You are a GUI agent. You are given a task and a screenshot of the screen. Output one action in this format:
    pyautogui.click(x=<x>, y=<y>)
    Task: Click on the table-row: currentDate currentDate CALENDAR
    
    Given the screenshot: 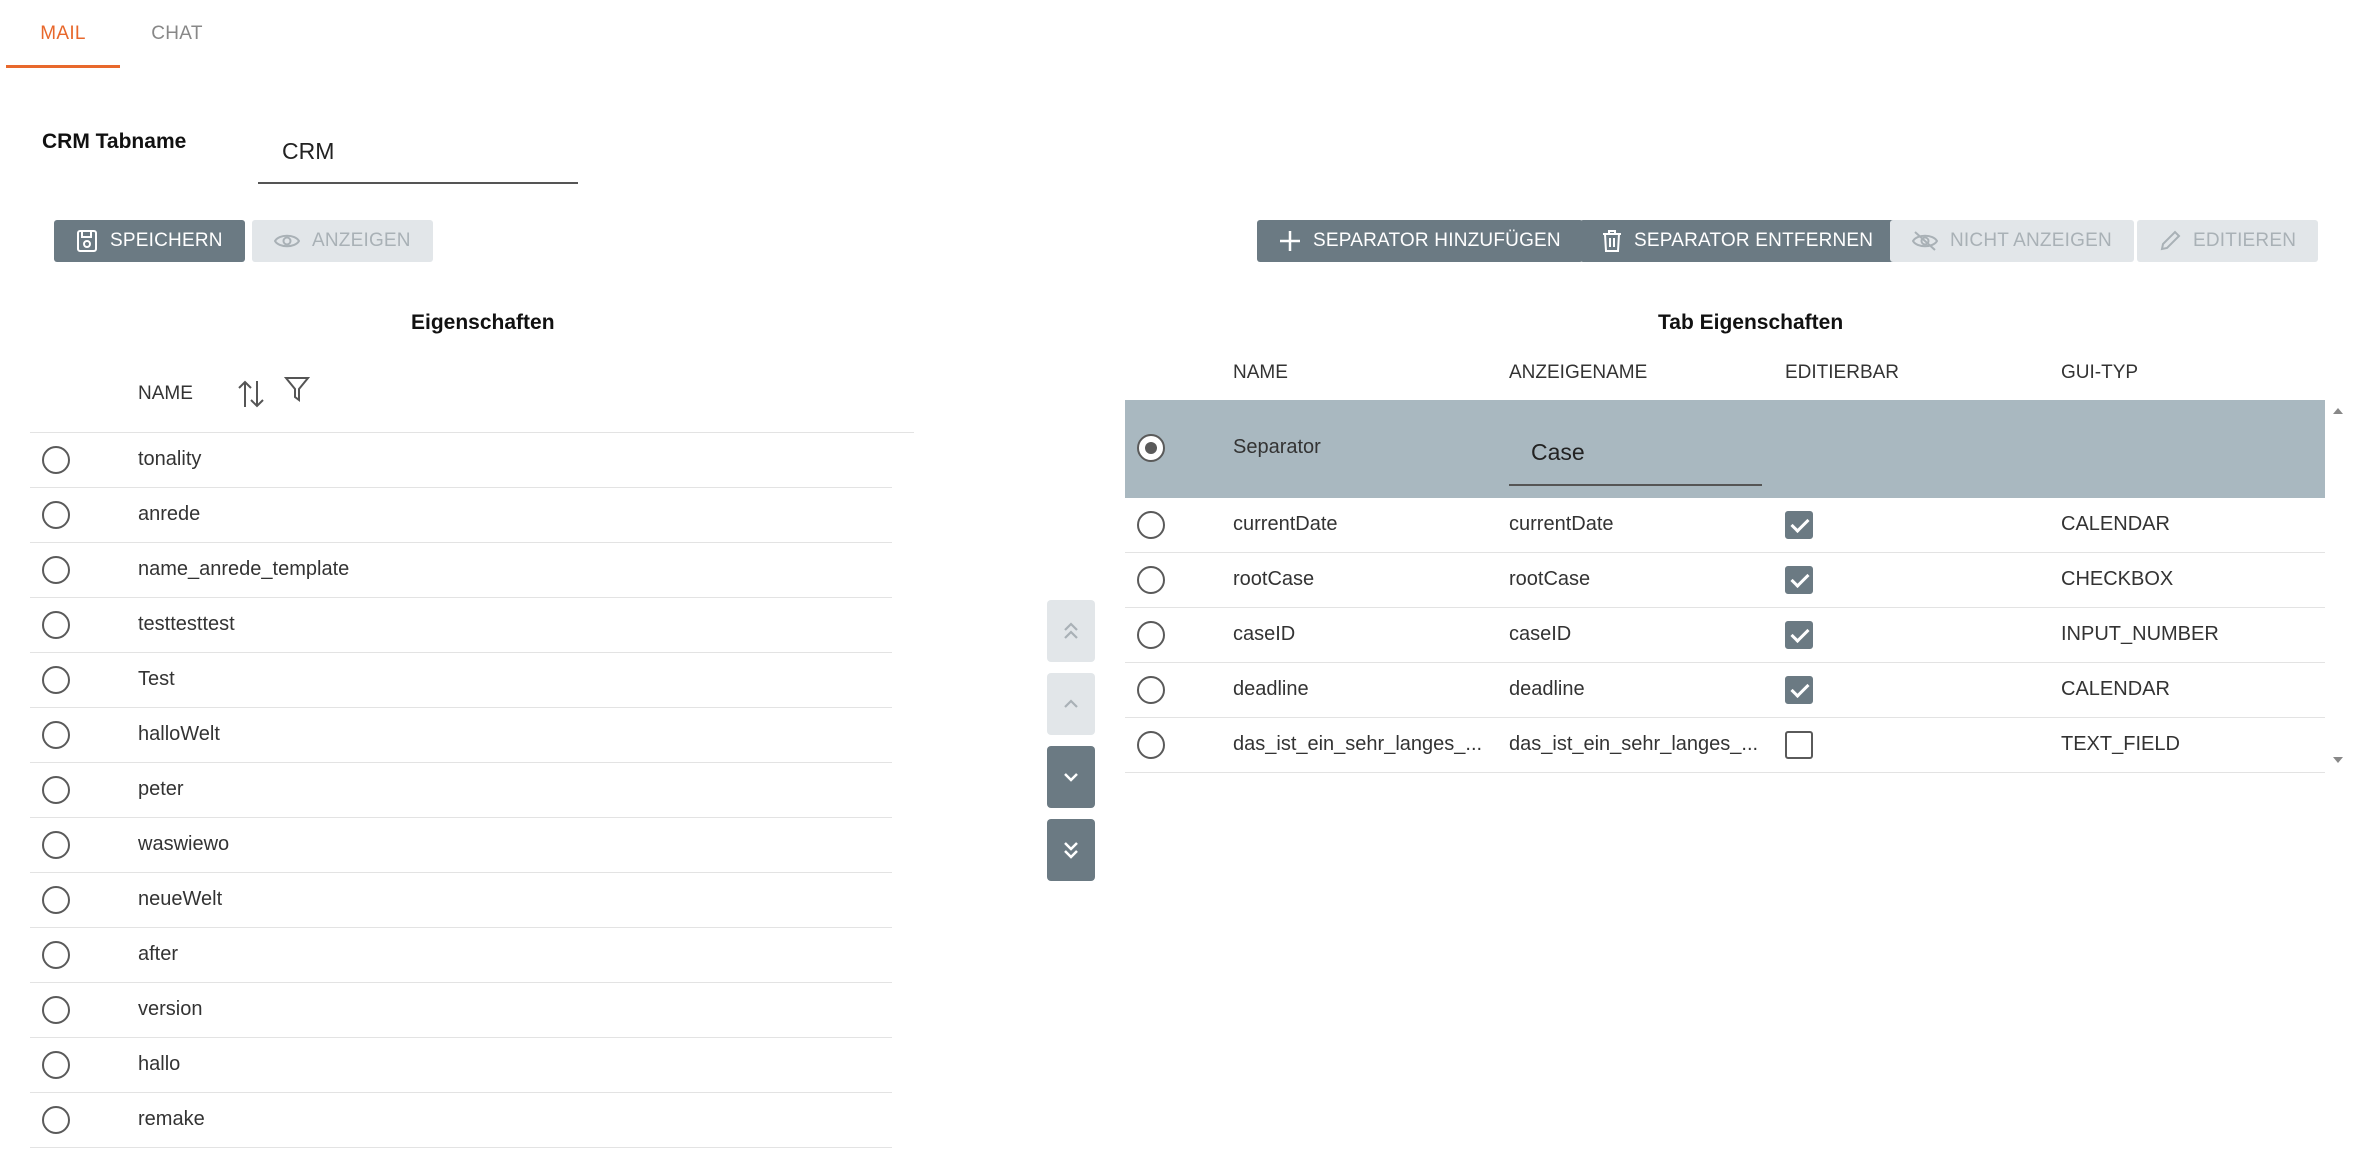 What is the action you would take?
    pyautogui.click(x=1725, y=525)
    